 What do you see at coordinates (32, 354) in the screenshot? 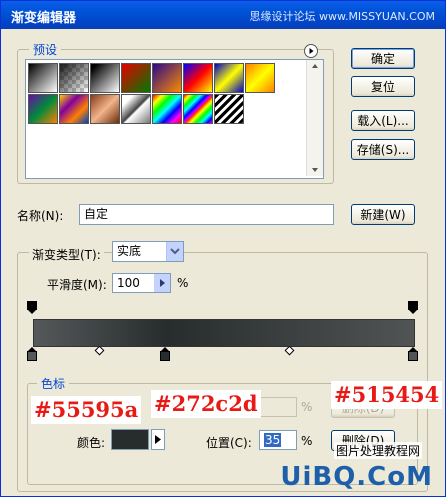
I see `color-stop-left` at bounding box center [32, 354].